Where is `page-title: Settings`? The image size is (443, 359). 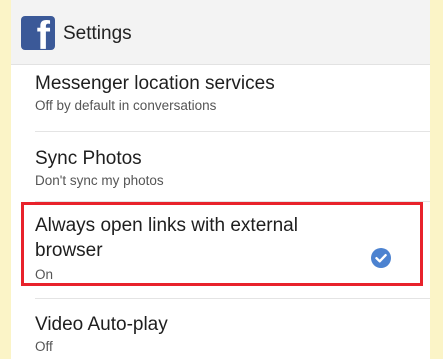
page-title: Settings is located at coordinates (97, 33).